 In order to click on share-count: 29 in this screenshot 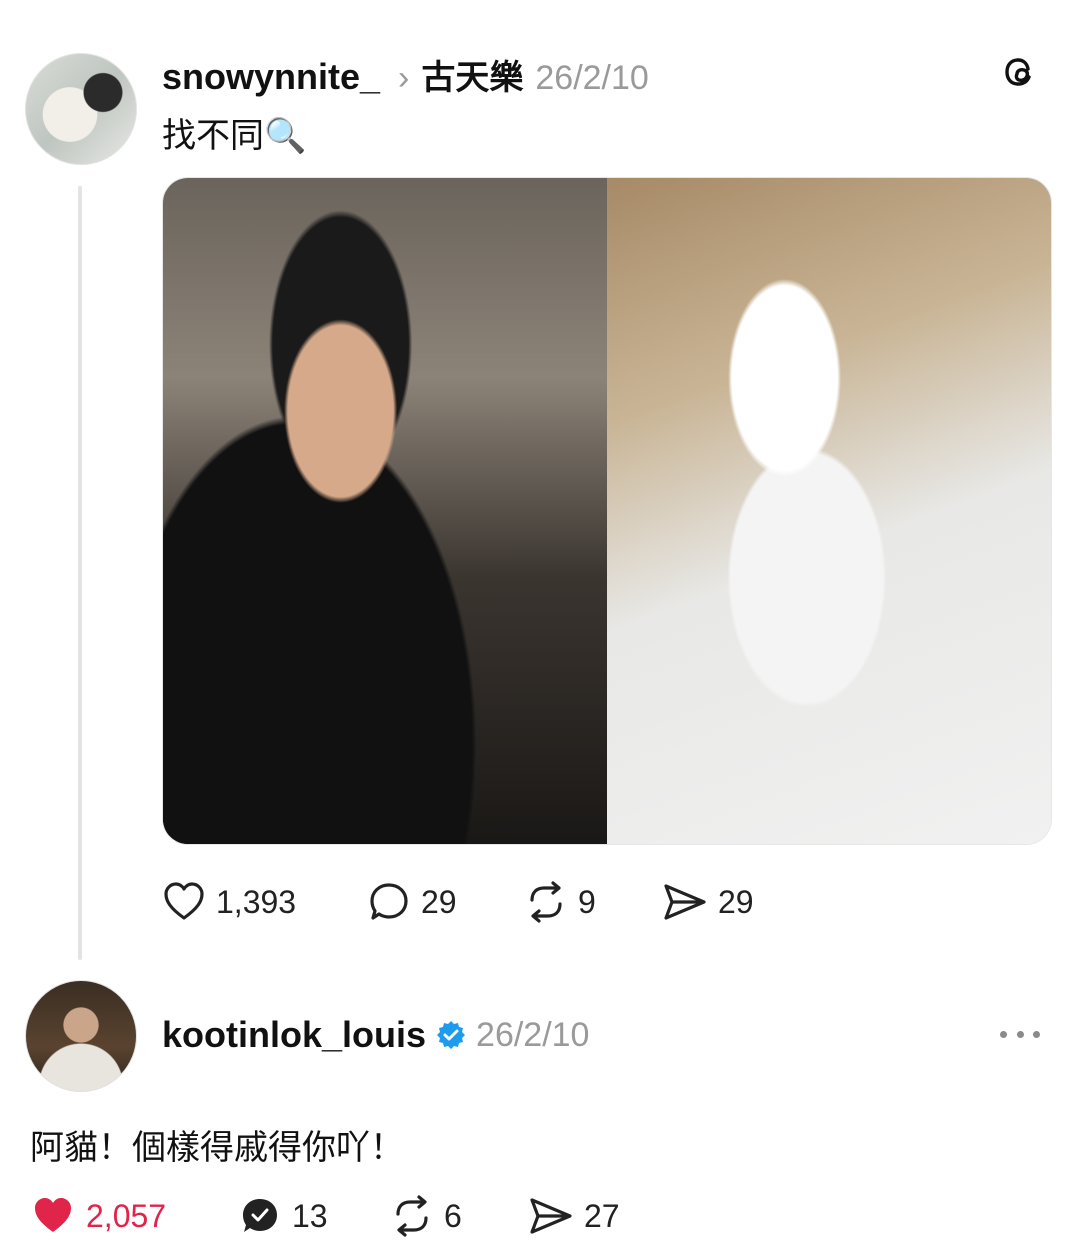, I will do `click(736, 901)`.